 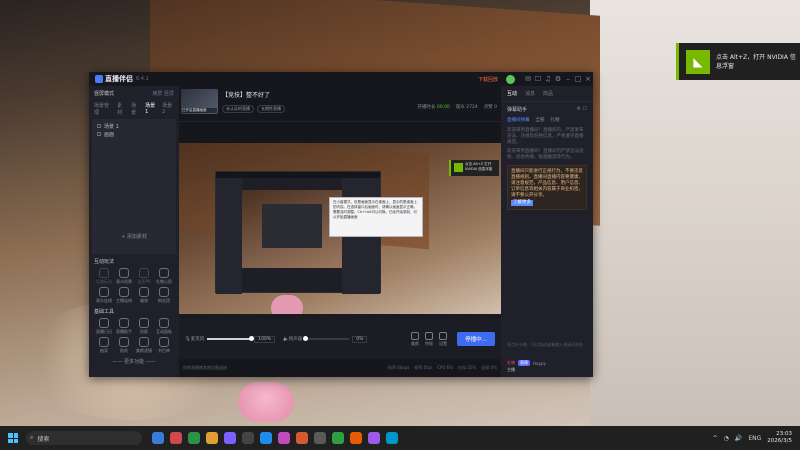 I want to click on tool-button: 观众投票, so click(x=124, y=276).